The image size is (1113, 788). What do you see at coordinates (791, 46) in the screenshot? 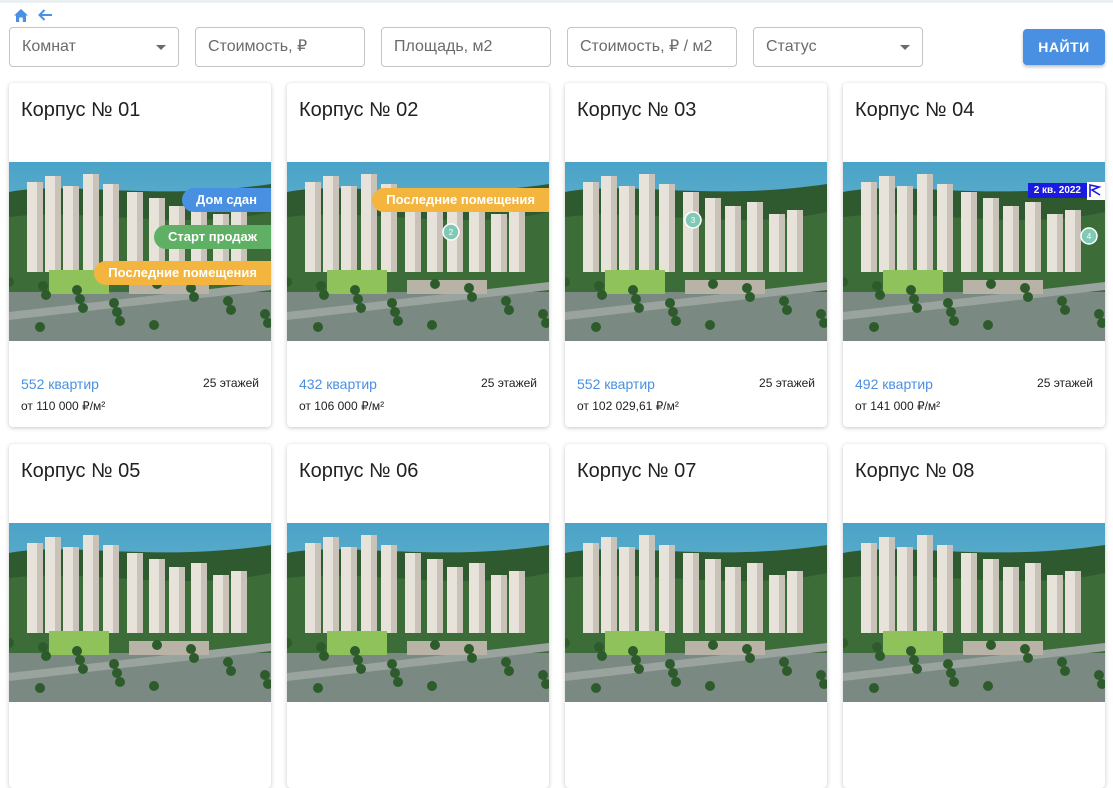
I see `status-select-value: Статус` at bounding box center [791, 46].